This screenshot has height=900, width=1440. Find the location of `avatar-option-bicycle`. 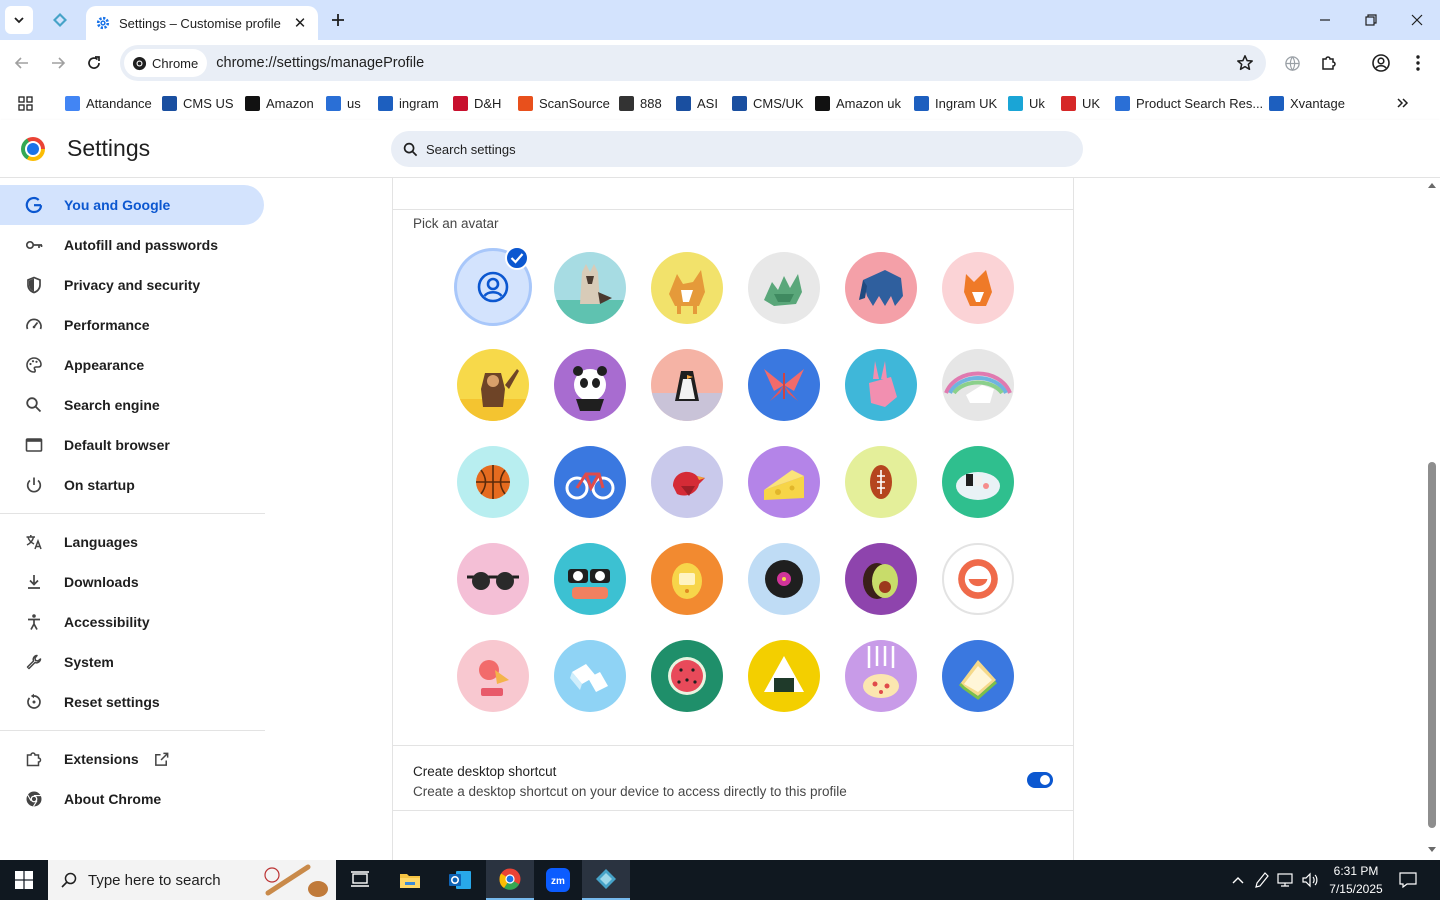

avatar-option-bicycle is located at coordinates (590, 482).